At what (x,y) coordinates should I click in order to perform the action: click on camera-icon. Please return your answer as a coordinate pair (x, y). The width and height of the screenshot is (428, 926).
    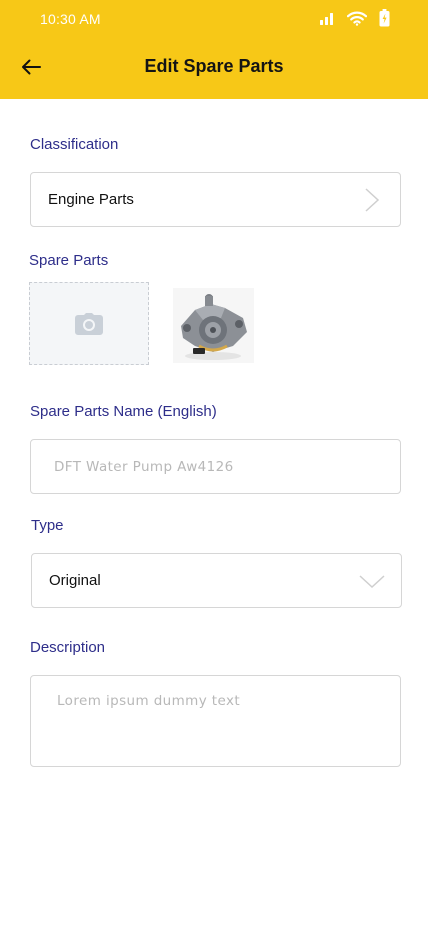
    Looking at the image, I should click on (89, 323).